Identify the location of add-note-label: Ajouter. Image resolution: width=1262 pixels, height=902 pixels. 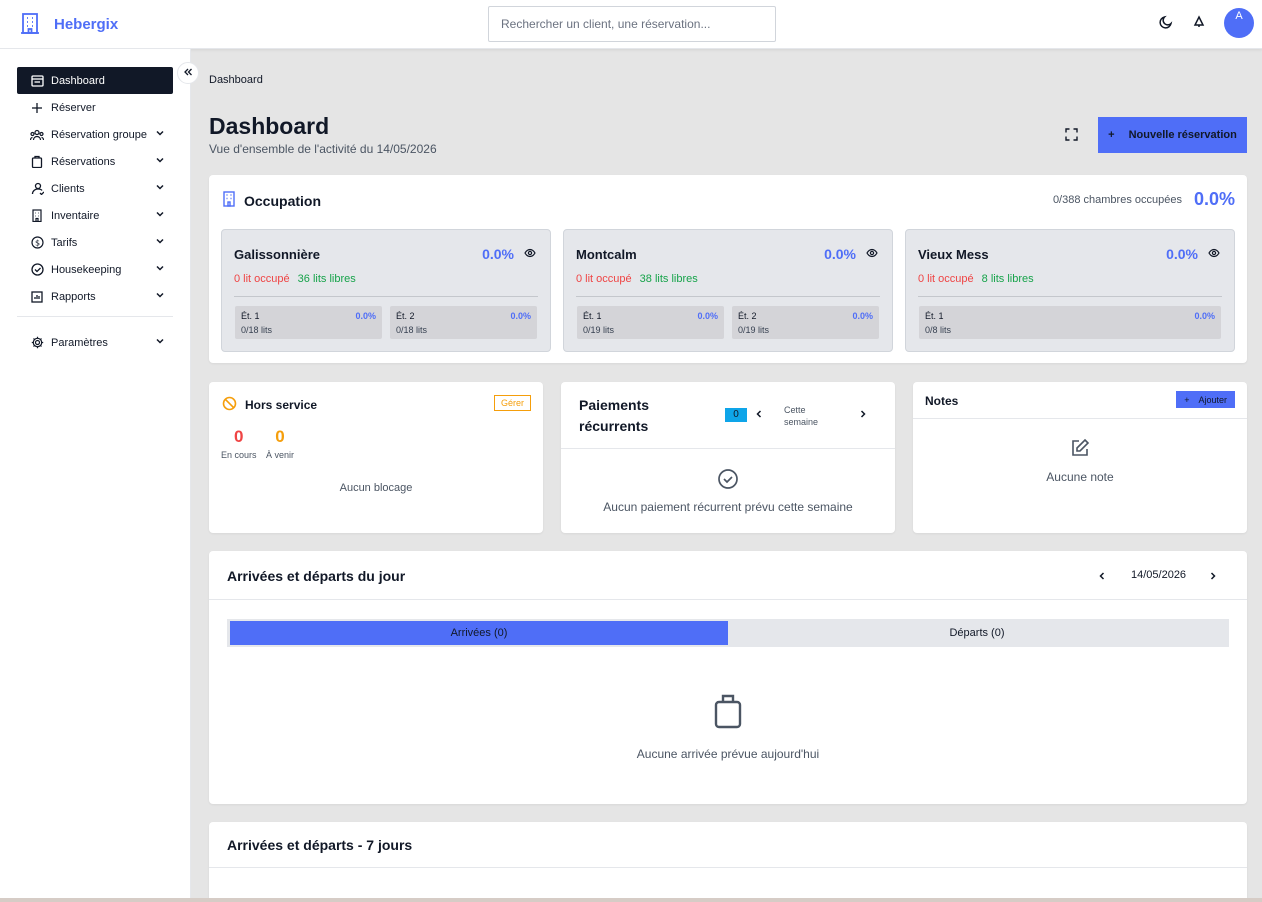
(1212, 399).